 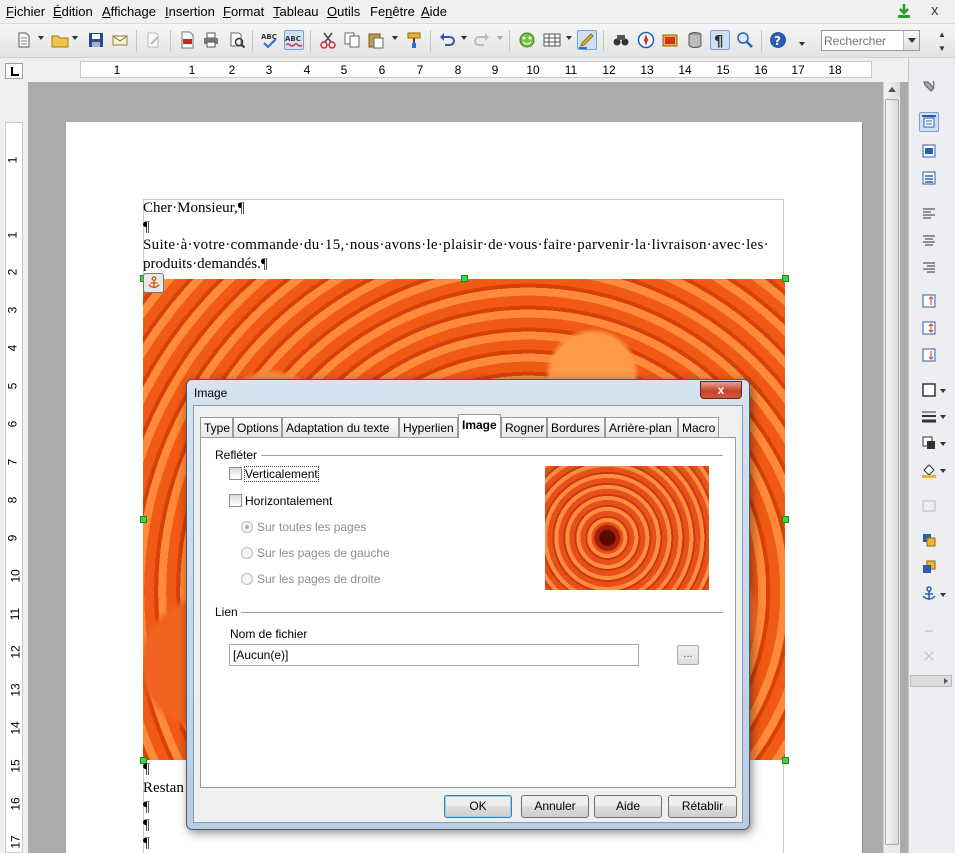 What do you see at coordinates (929, 567) in the screenshot?
I see `send-to-back-icon` at bounding box center [929, 567].